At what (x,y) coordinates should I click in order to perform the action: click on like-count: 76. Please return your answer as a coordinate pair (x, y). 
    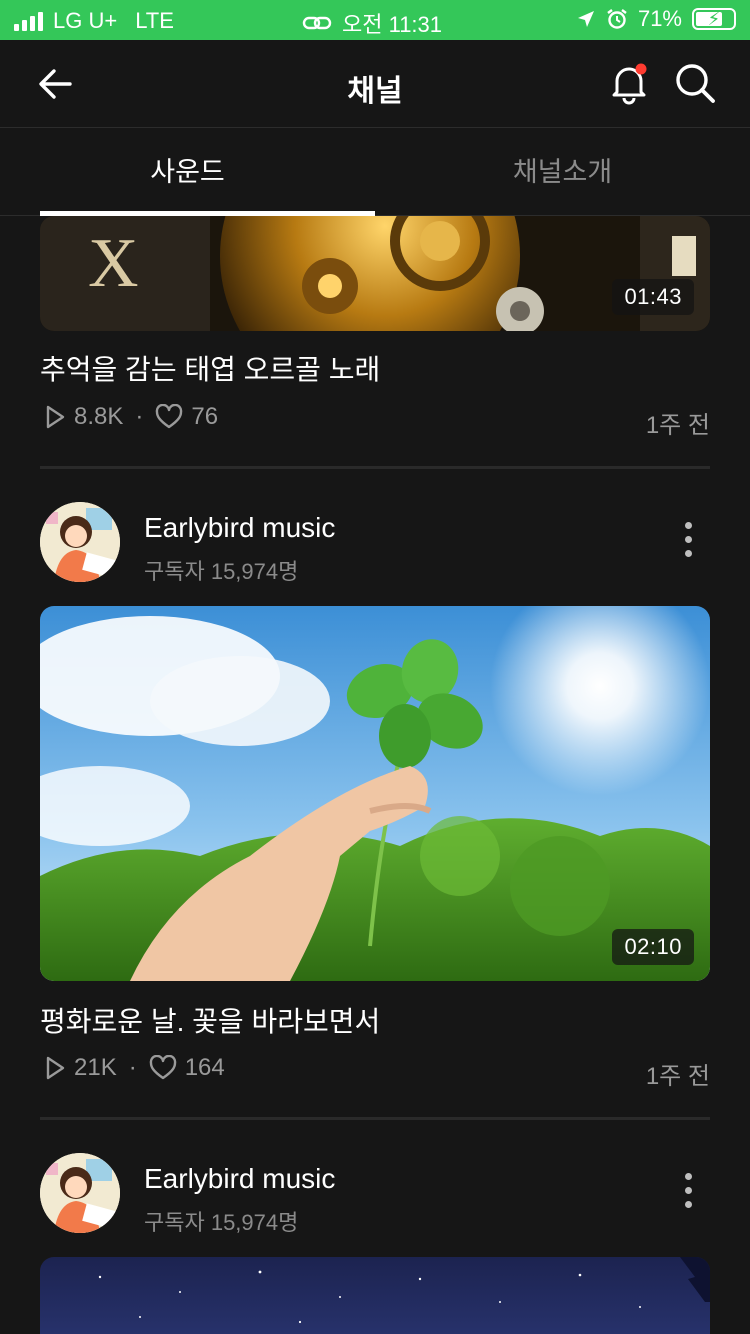
    Looking at the image, I should click on (205, 416).